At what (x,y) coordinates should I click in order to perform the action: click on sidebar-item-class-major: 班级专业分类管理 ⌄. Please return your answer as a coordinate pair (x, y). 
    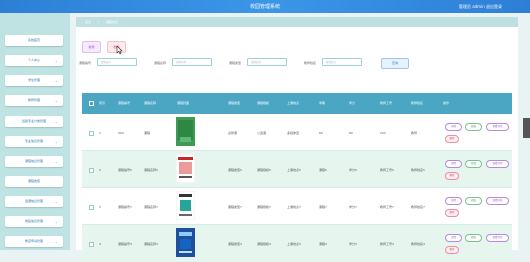
    Looking at the image, I should click on (34, 121).